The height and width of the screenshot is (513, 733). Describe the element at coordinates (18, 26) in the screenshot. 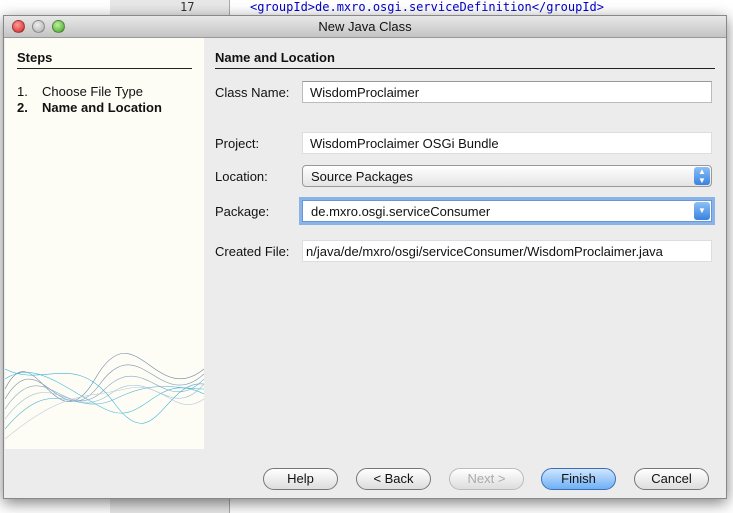

I see `close-button` at that location.